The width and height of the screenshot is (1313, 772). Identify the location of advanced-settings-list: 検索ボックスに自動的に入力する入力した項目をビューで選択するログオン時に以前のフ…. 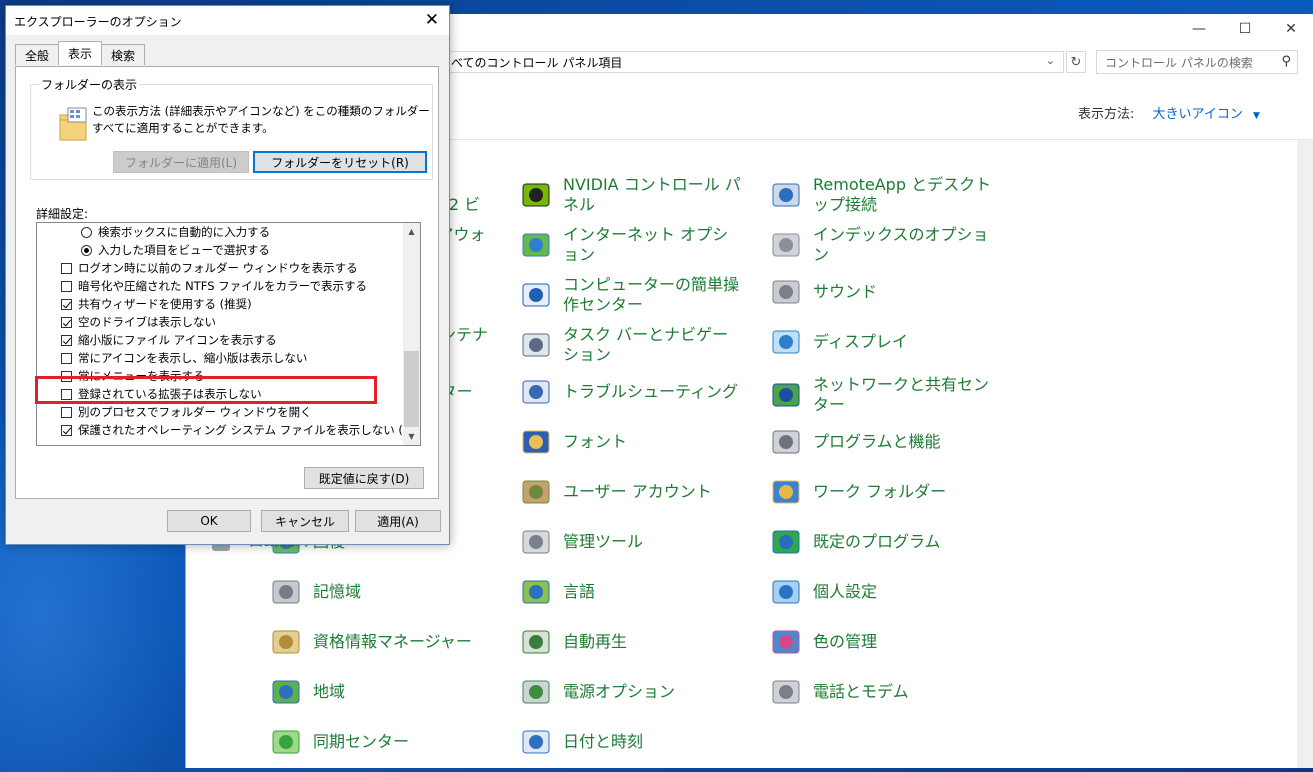
(228, 334).